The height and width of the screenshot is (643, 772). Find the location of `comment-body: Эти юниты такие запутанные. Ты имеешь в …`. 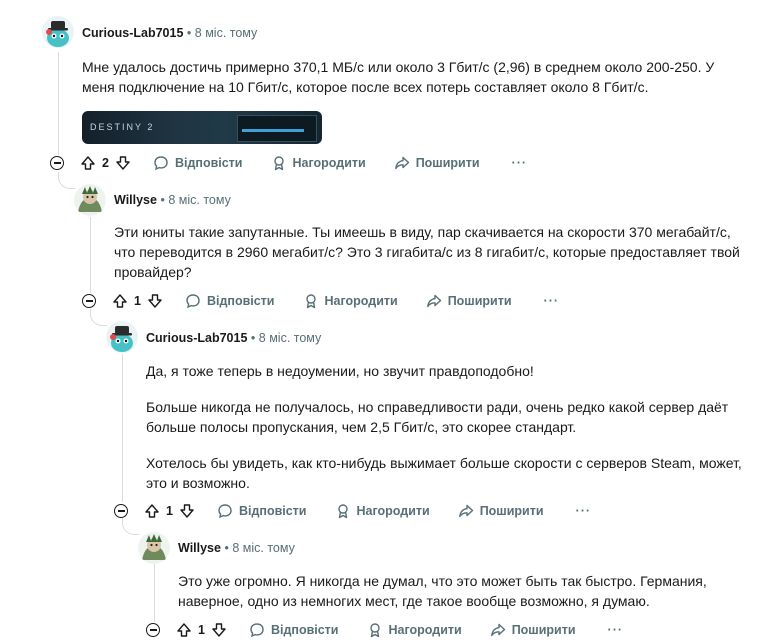

comment-body: Эти юниты такие запутанные. Ты имеешь в … is located at coordinates (434, 260).